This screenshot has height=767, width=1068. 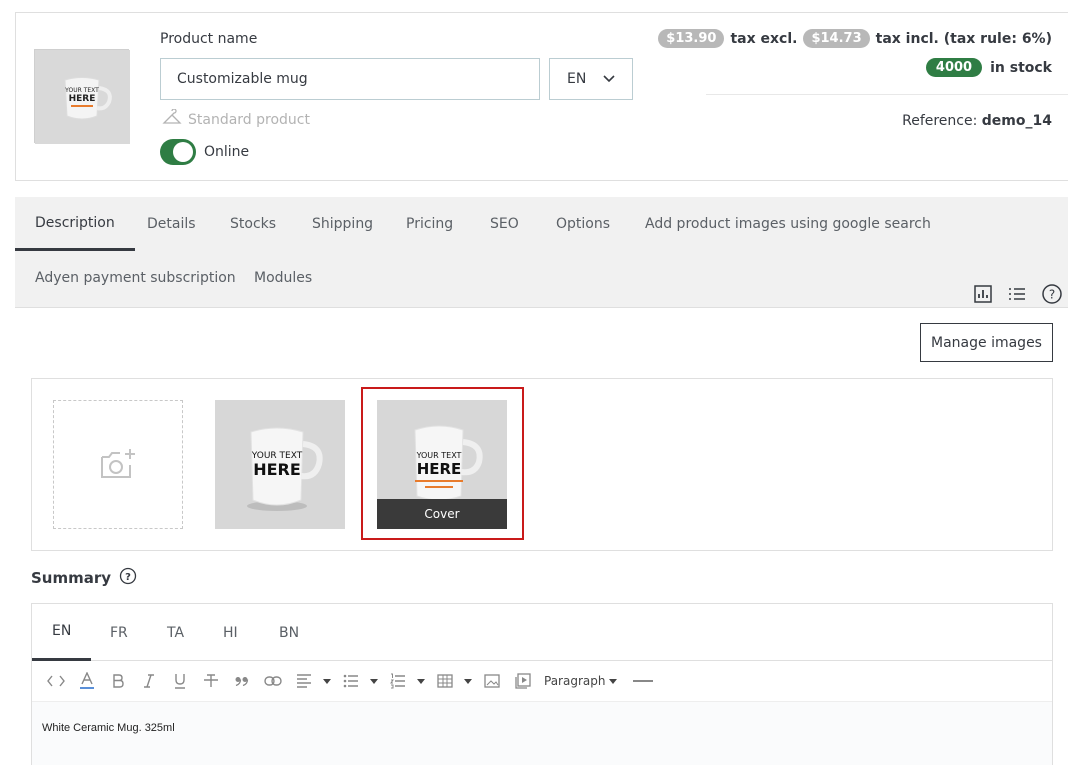 What do you see at coordinates (591, 79) in the screenshot?
I see `language-select: EN` at bounding box center [591, 79].